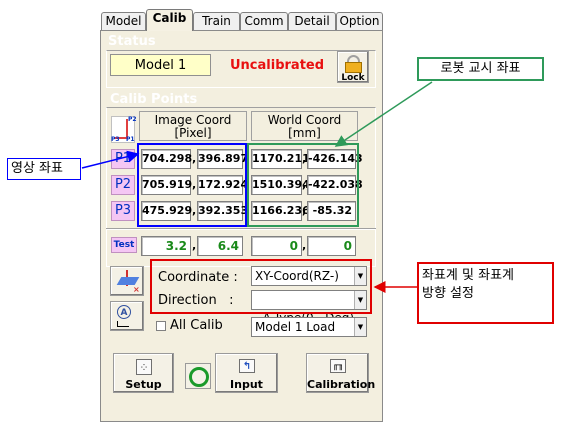 Image resolution: width=567 pixels, height=431 pixels. I want to click on tab-calib: Calib, so click(169, 20).